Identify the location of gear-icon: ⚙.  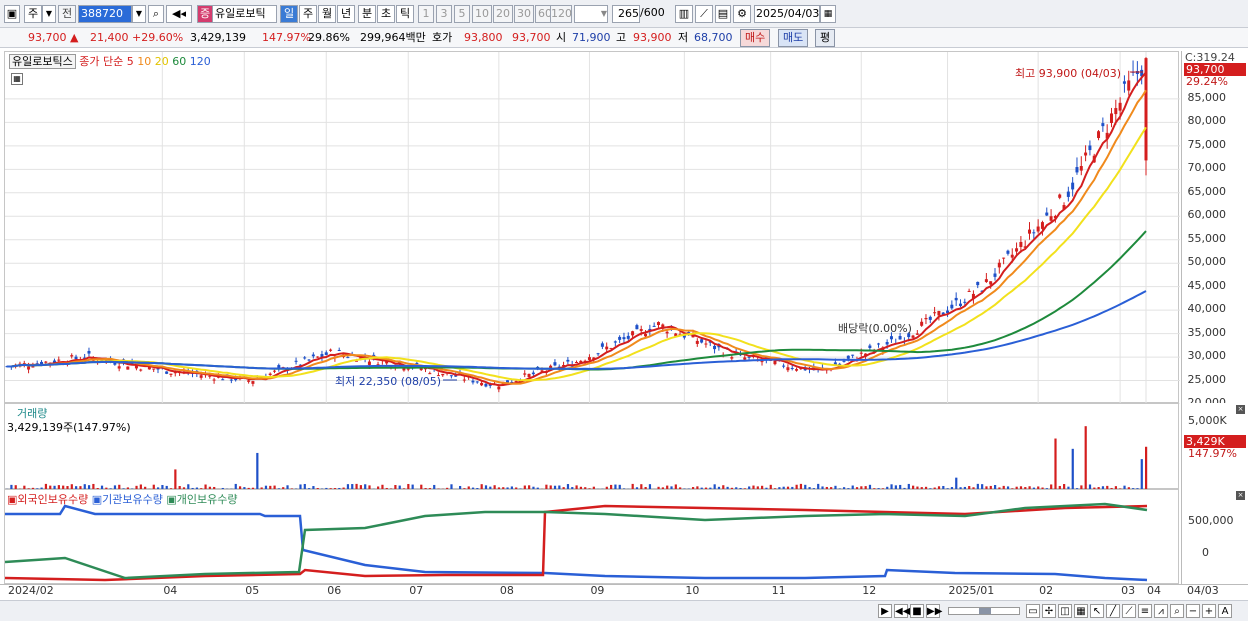
(742, 14).